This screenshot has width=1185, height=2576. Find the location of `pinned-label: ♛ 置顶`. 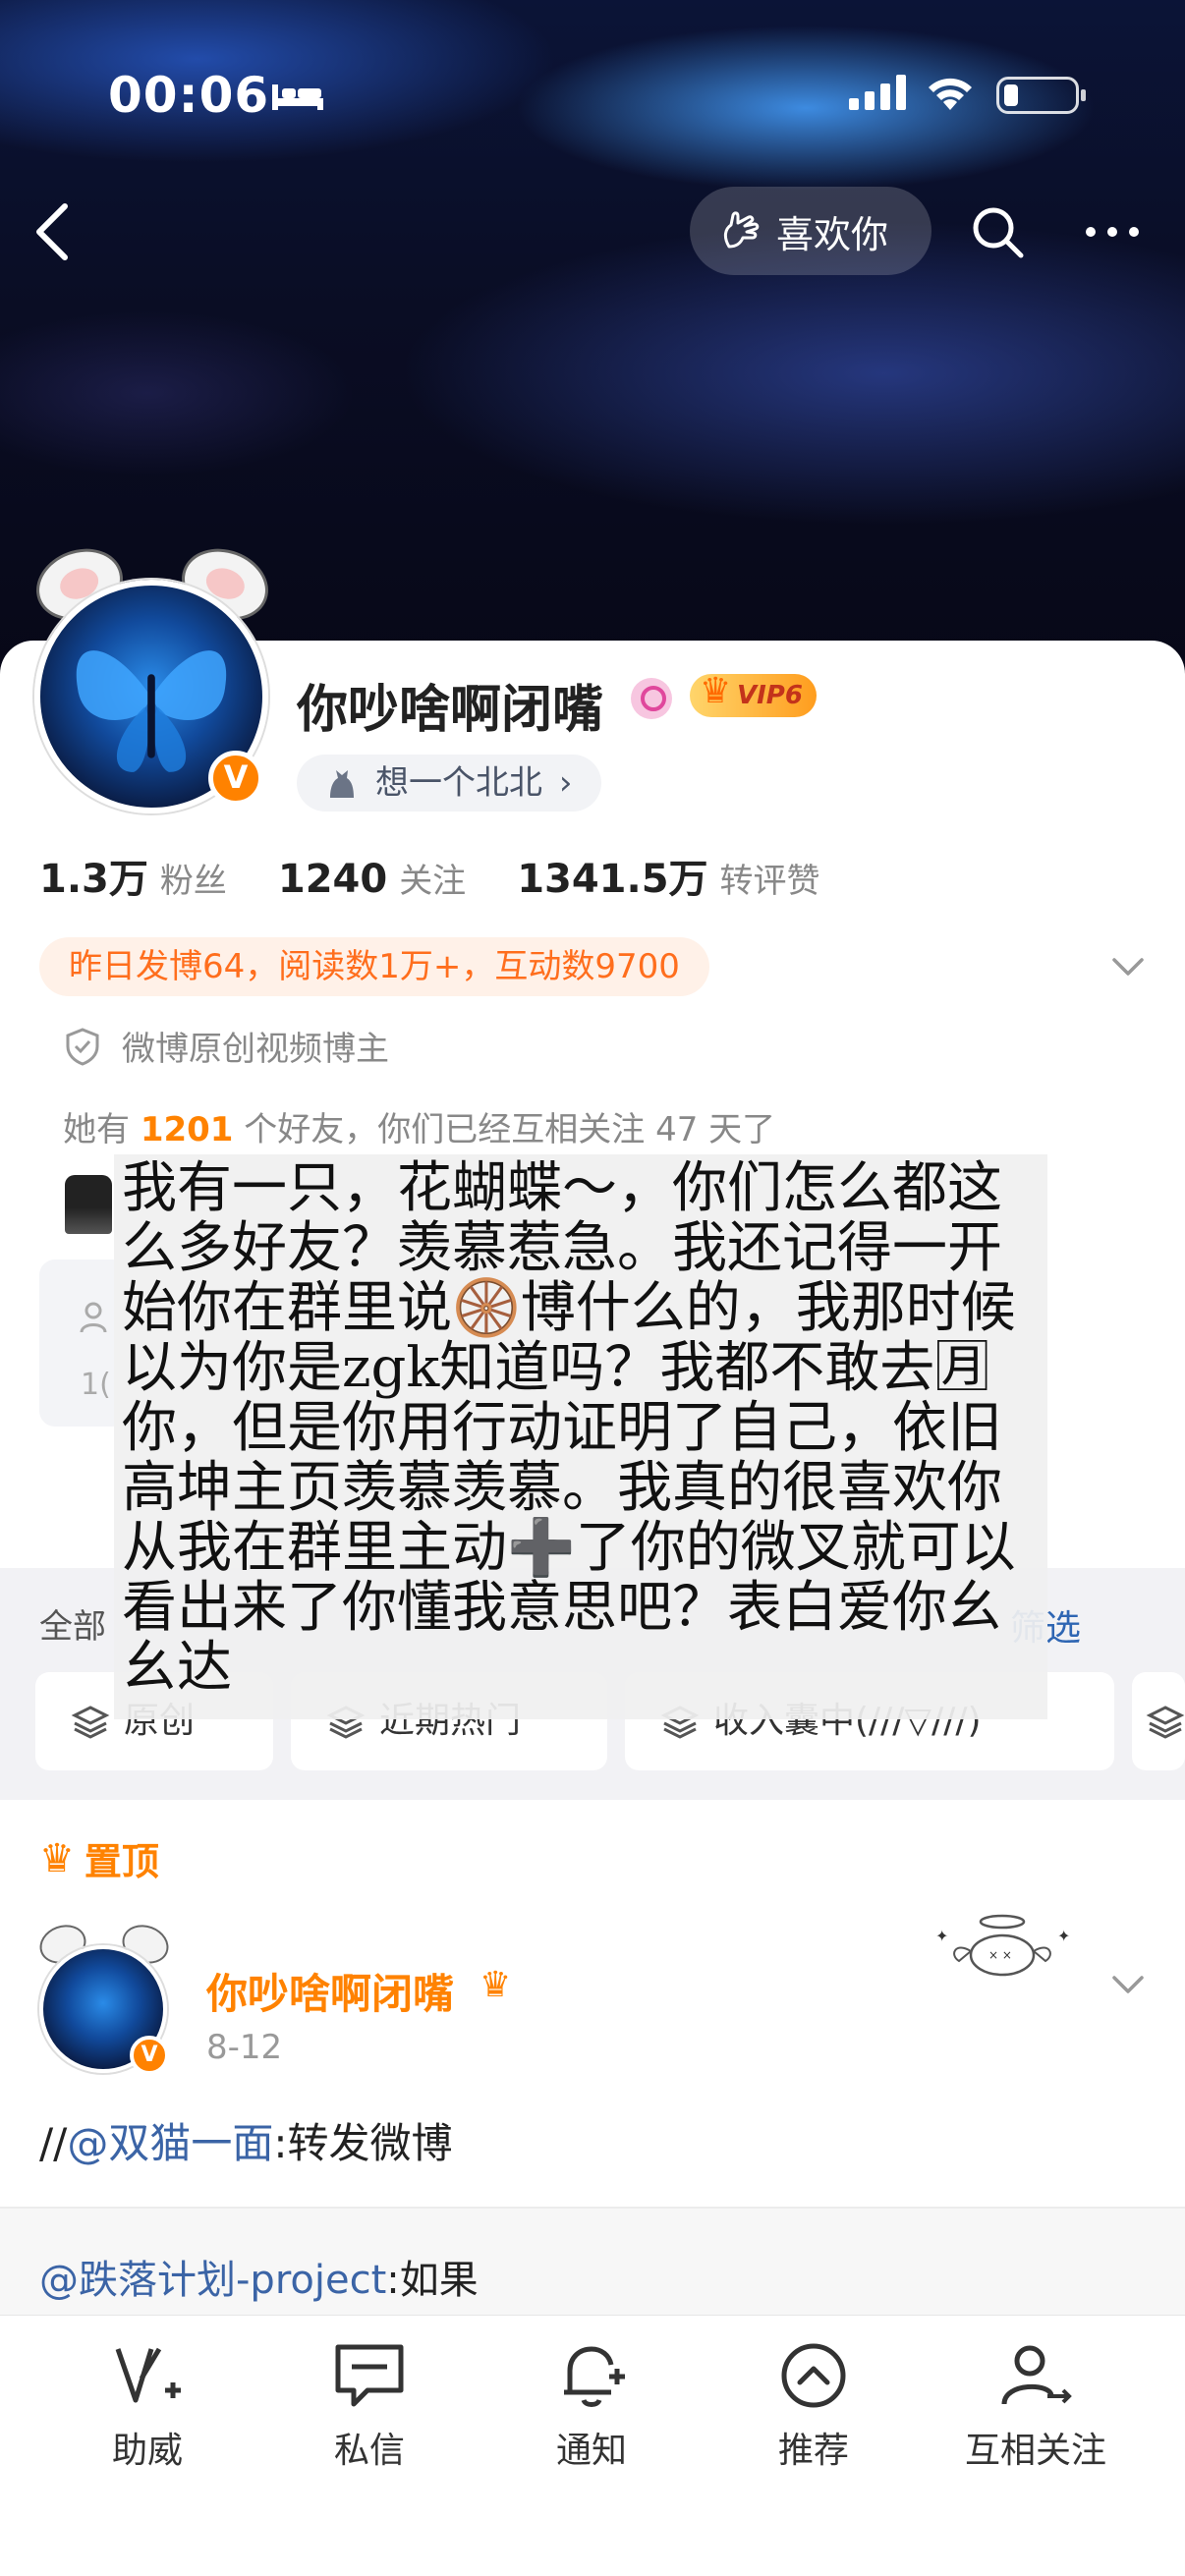

pinned-label: ♛ 置顶 is located at coordinates (99, 1858).